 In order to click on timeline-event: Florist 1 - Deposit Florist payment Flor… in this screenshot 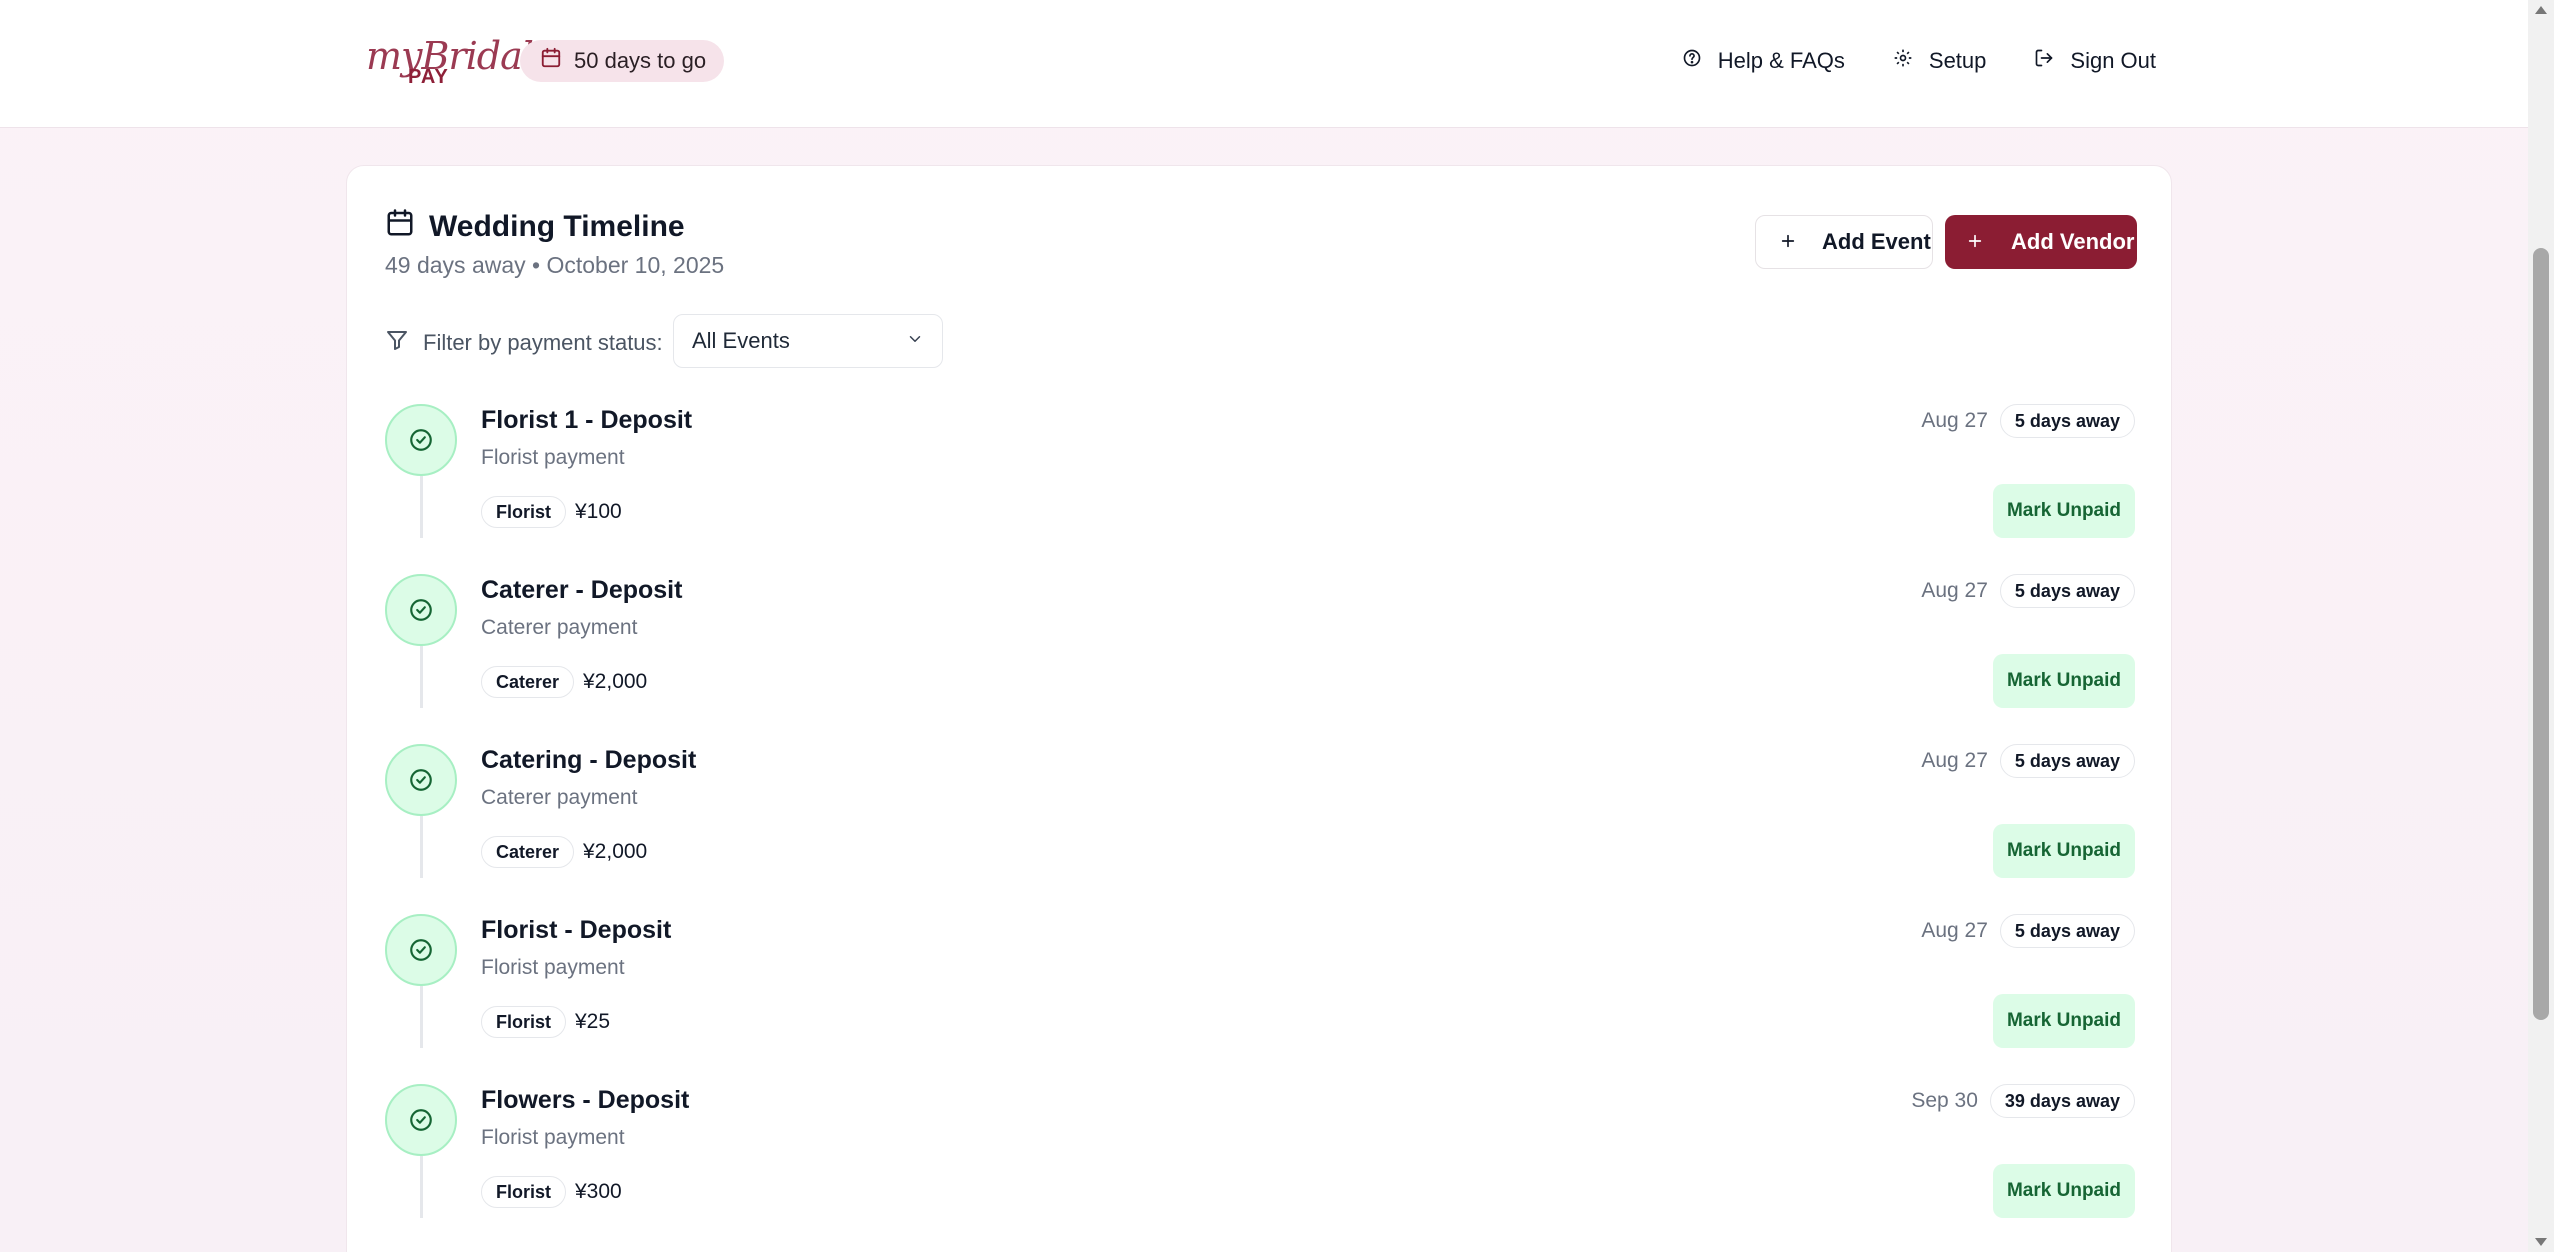, I will do `click(1260, 489)`.